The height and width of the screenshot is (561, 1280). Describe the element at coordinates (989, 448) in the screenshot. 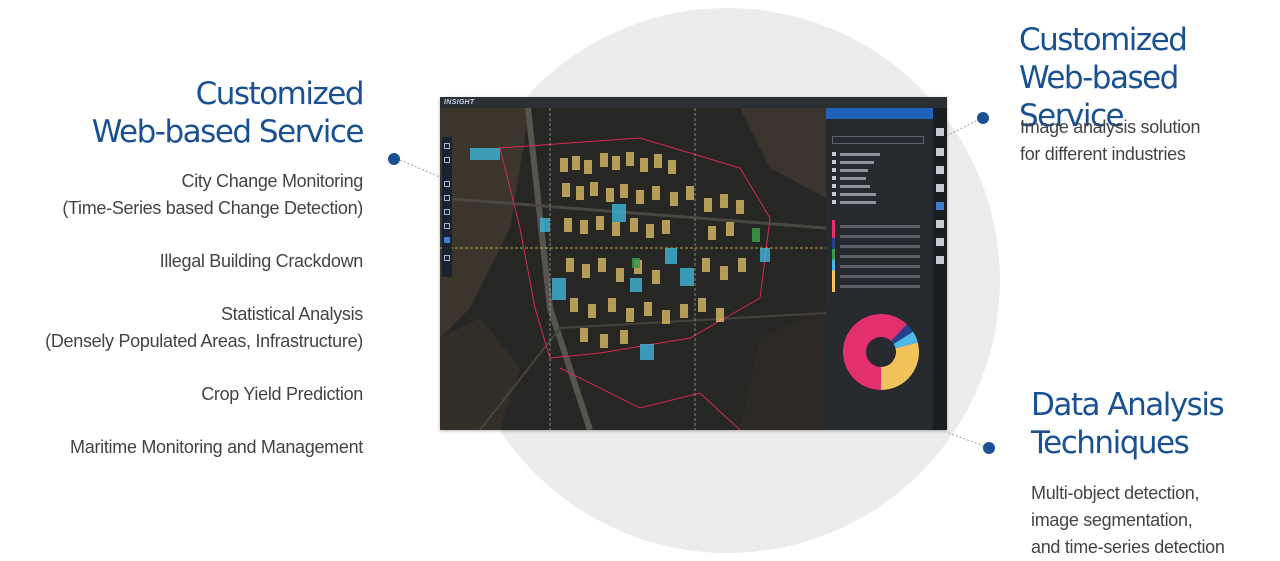

I see `data-dot` at that location.